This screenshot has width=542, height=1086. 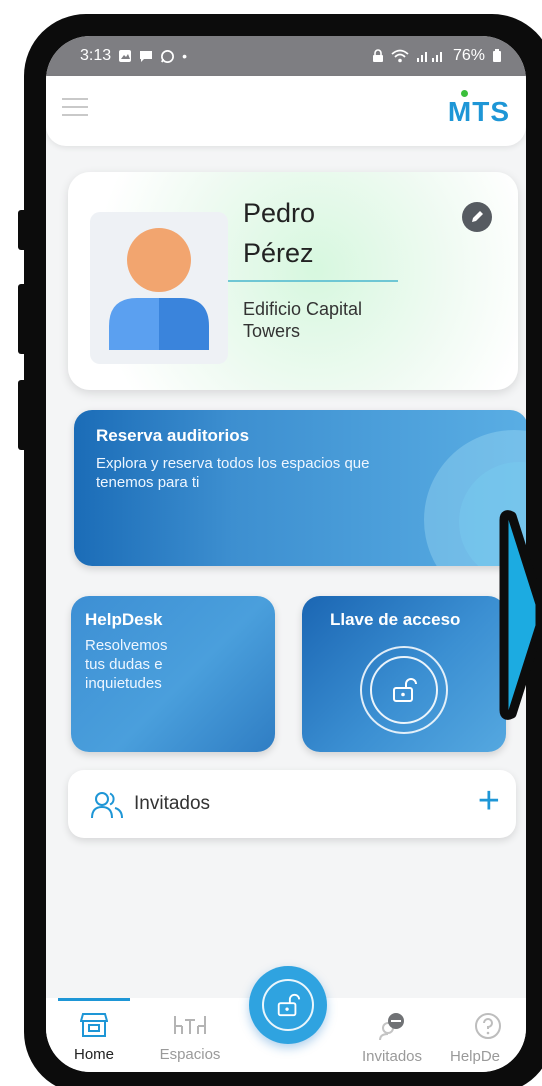 What do you see at coordinates (279, 213) in the screenshot?
I see `profile-first-name: Pedro` at bounding box center [279, 213].